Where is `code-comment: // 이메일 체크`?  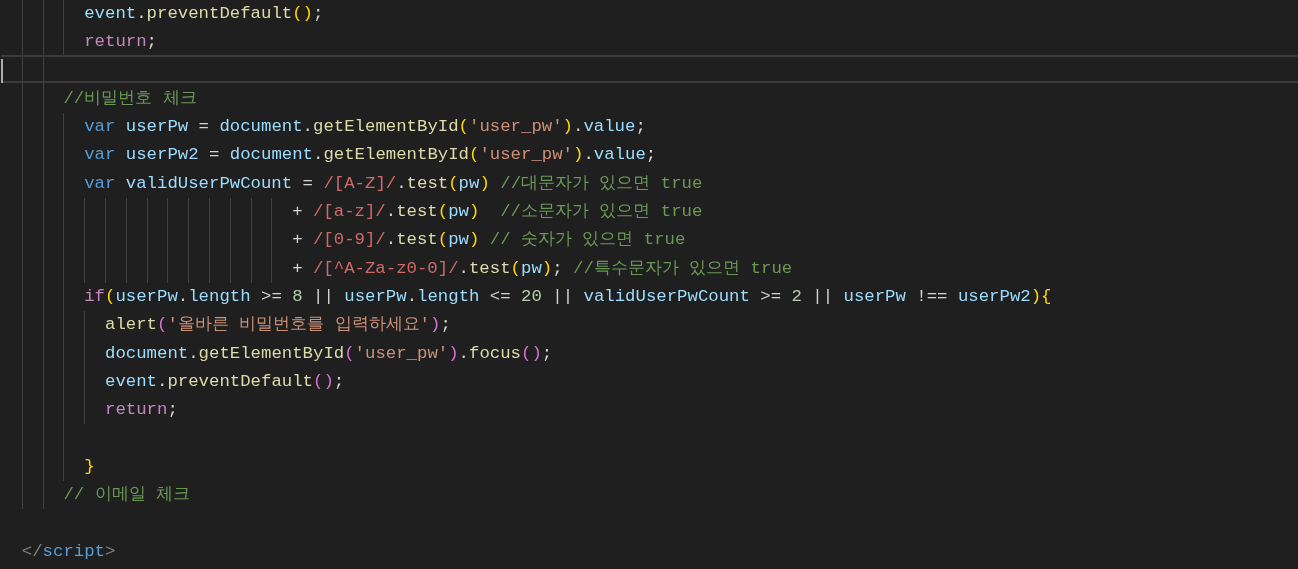 code-comment: // 이메일 체크 is located at coordinates (126, 495).